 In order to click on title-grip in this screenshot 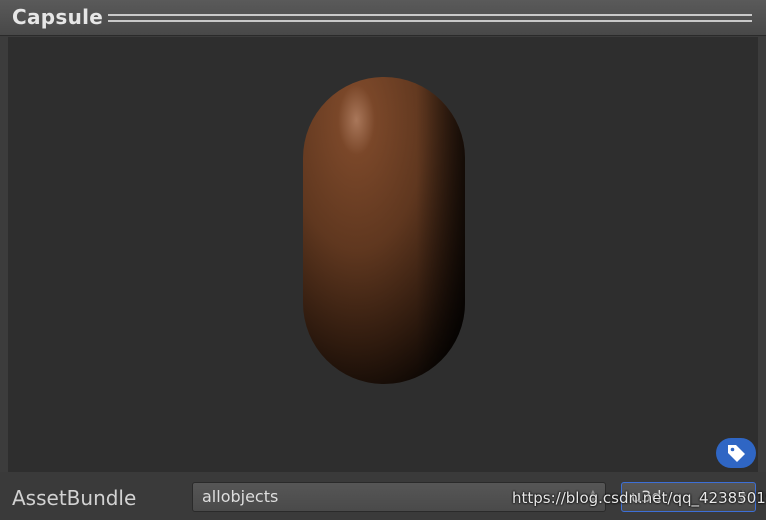, I will do `click(430, 18)`.